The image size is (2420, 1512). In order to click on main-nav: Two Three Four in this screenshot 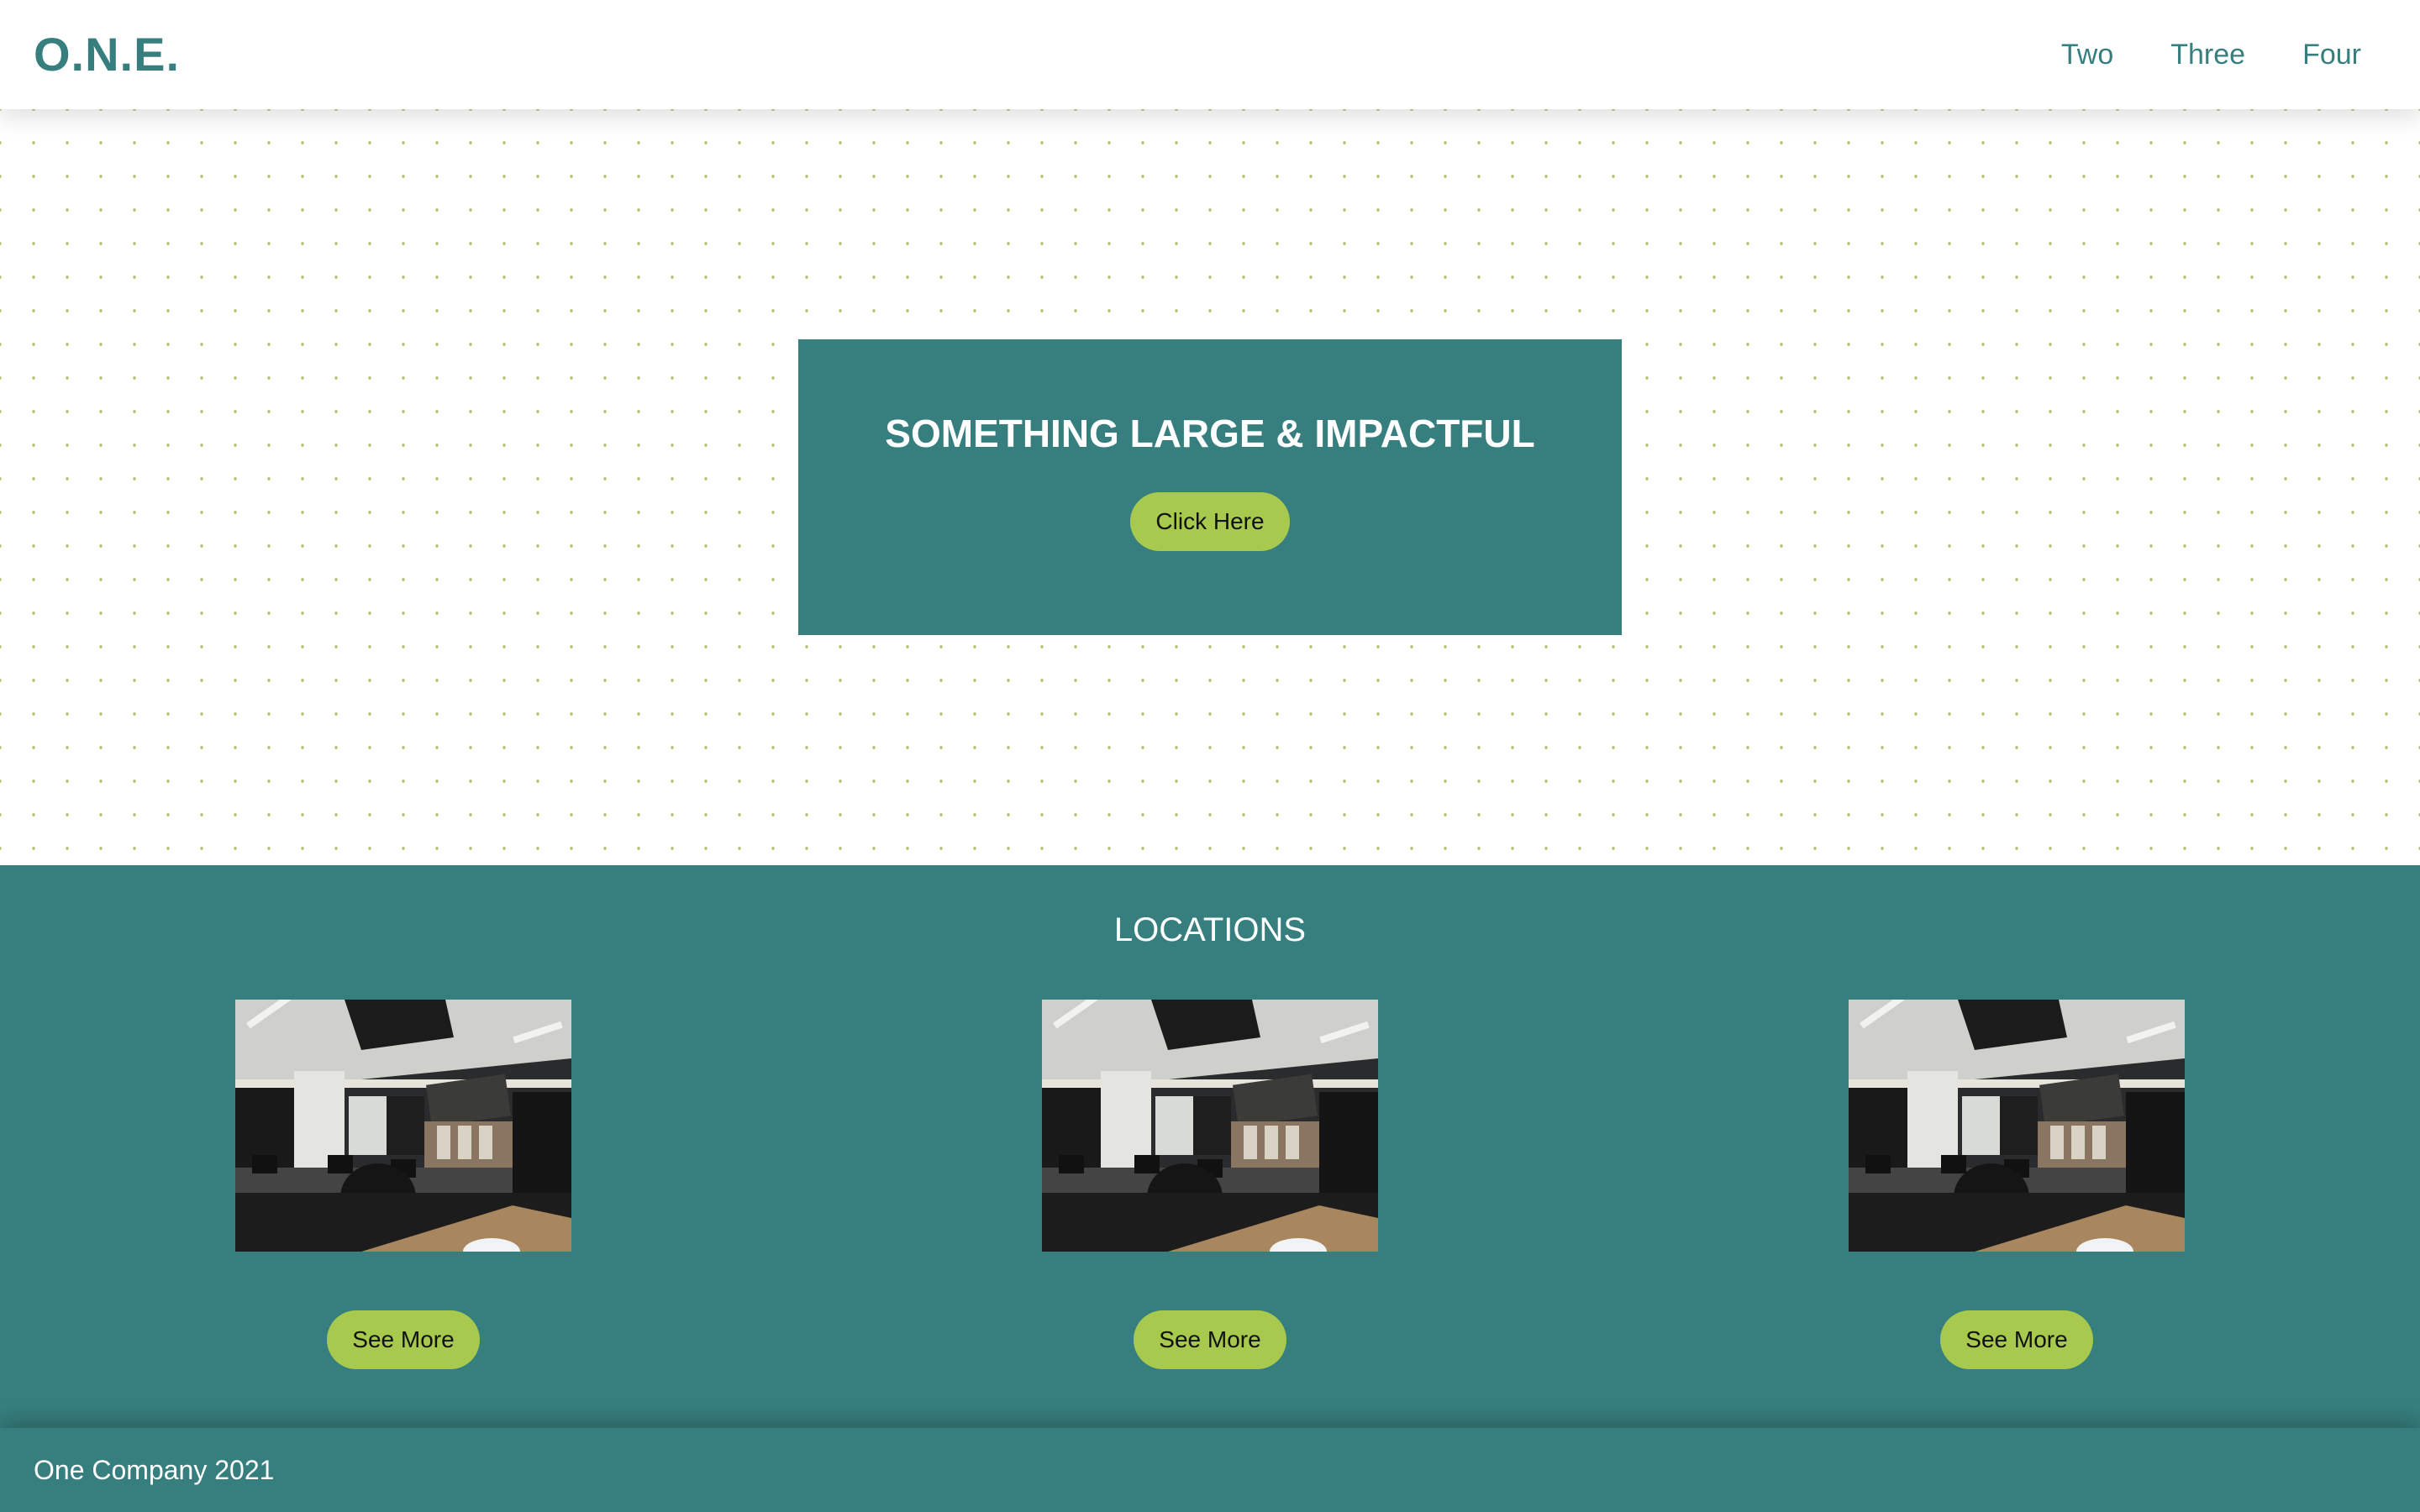, I will do `click(2211, 54)`.